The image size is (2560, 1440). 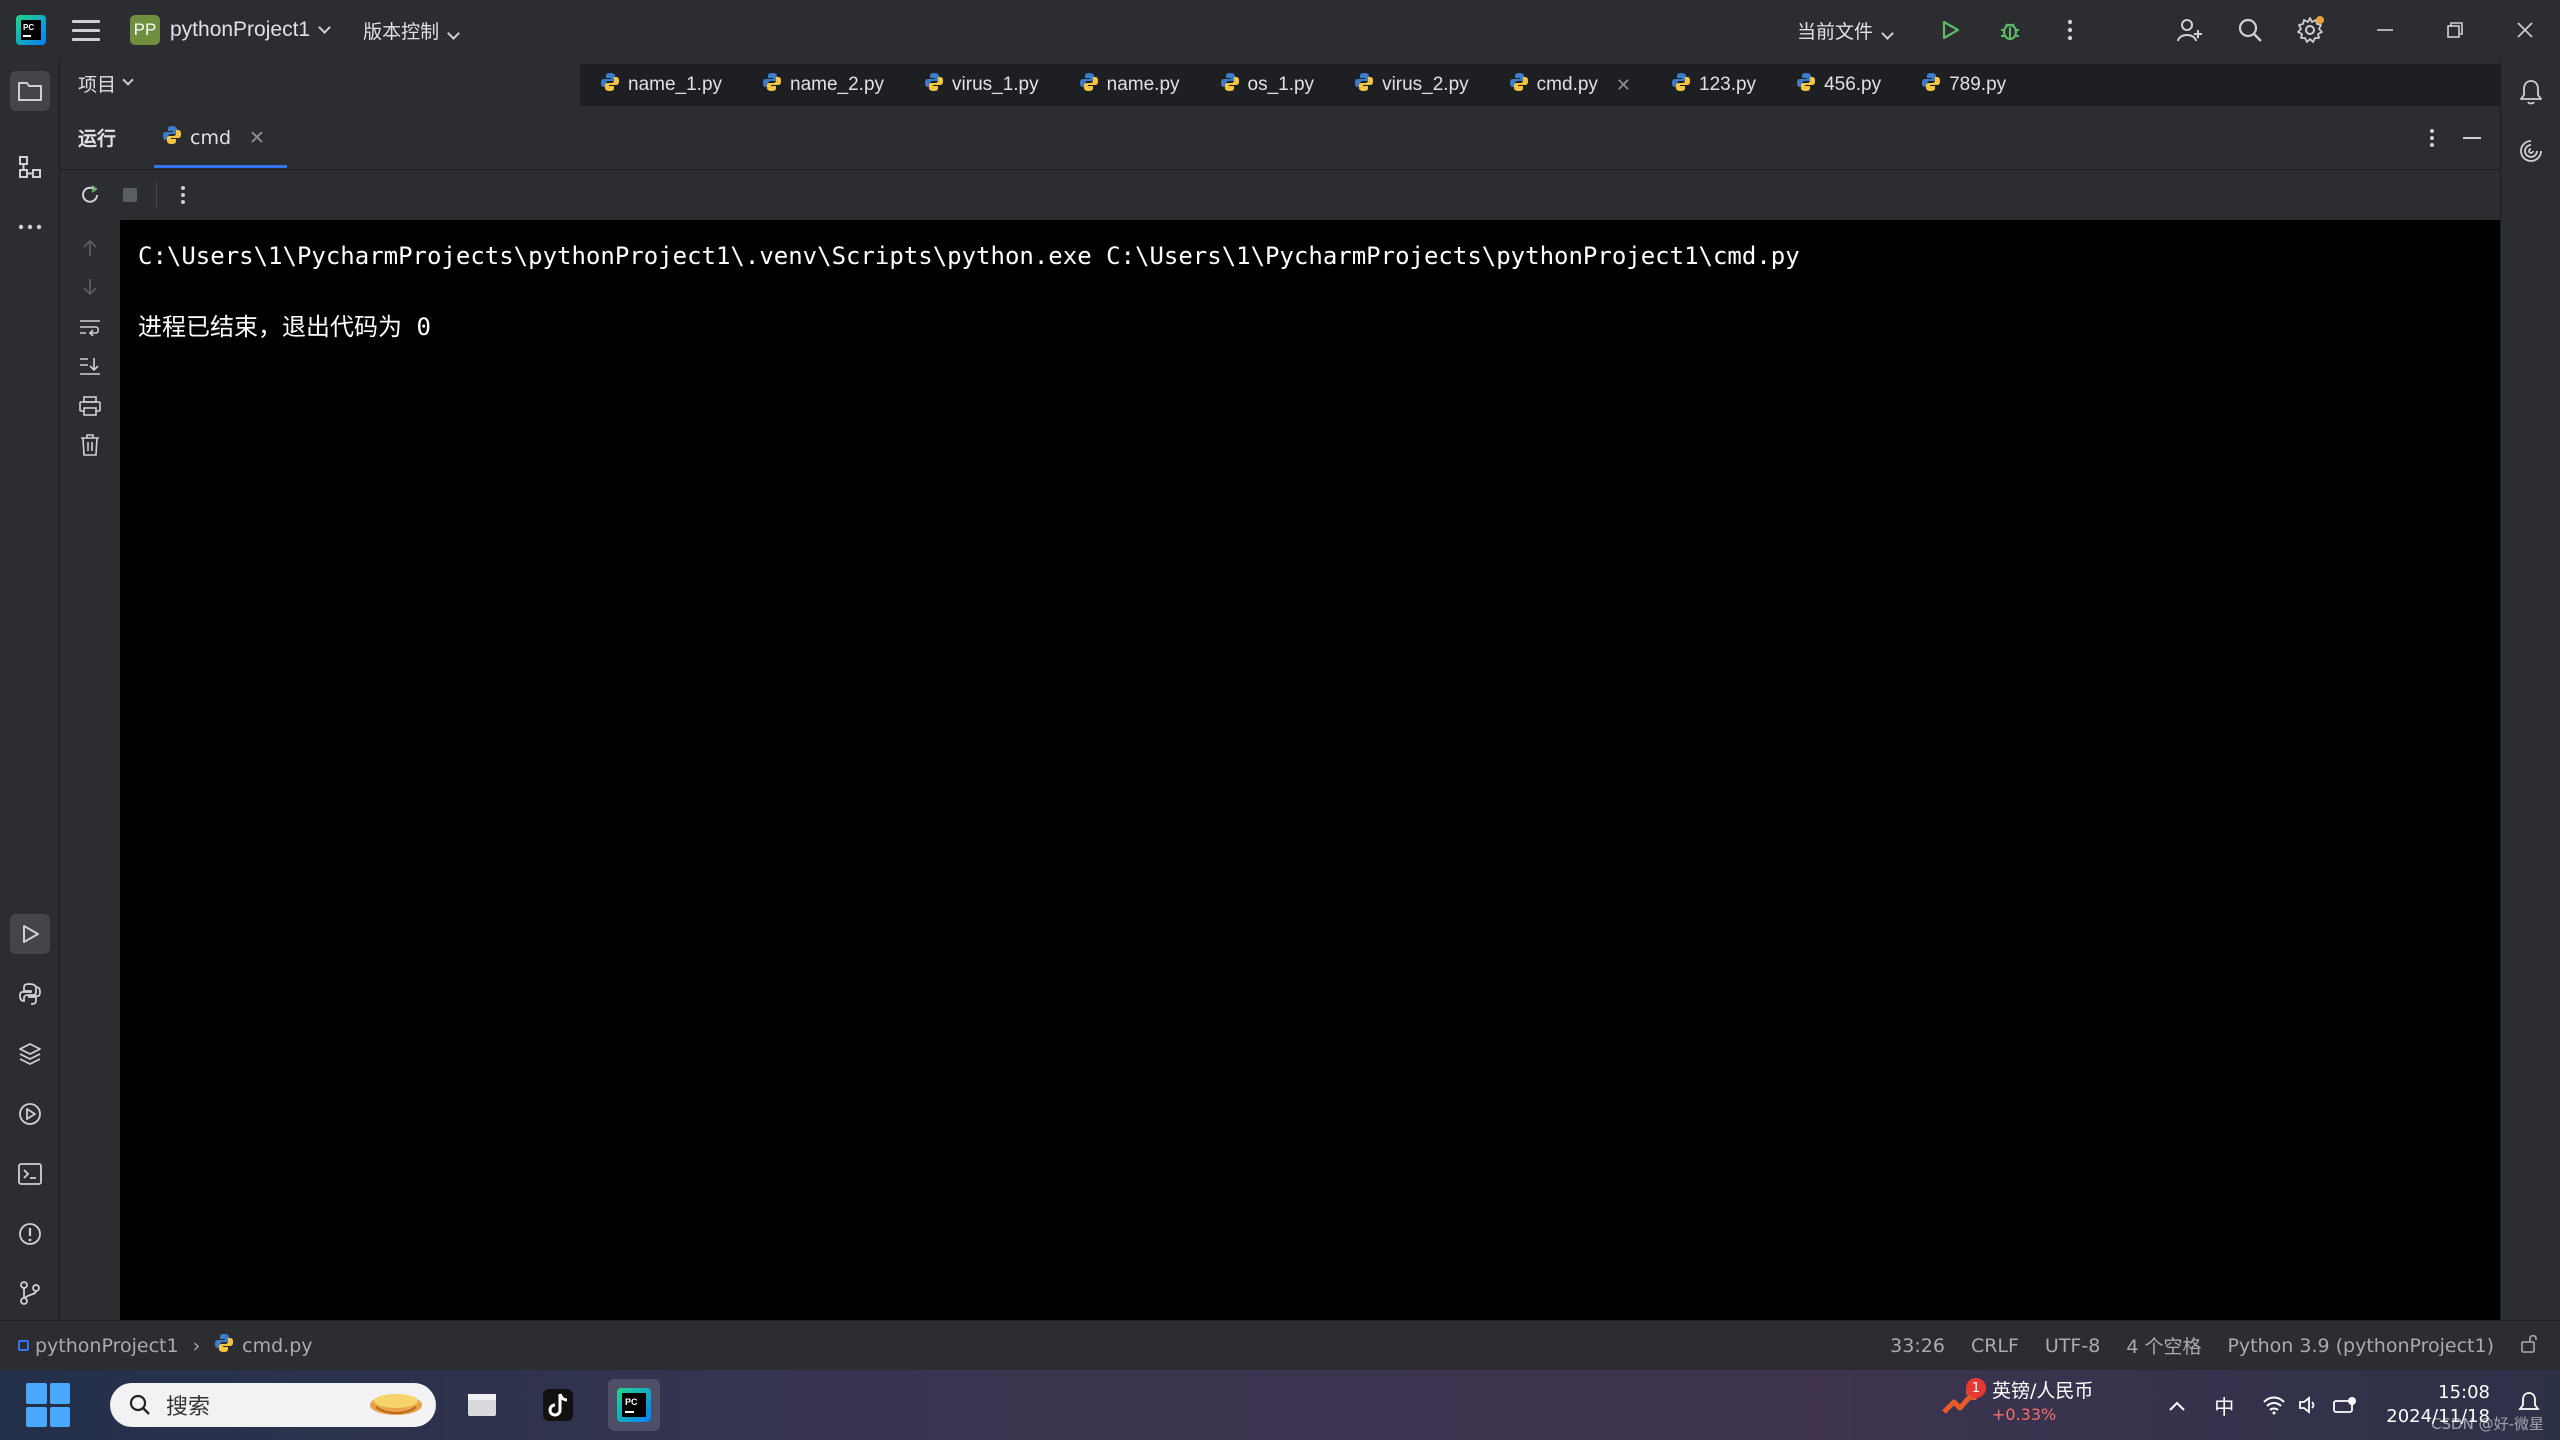 I want to click on editor-tab: name.py, so click(x=1129, y=85).